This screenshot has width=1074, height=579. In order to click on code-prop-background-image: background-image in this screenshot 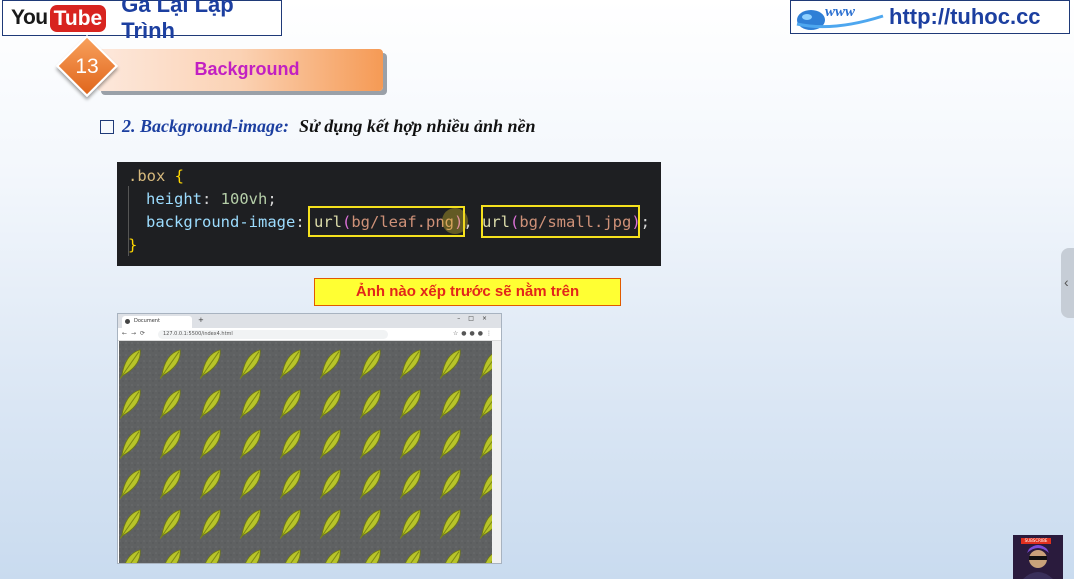, I will do `click(221, 222)`.